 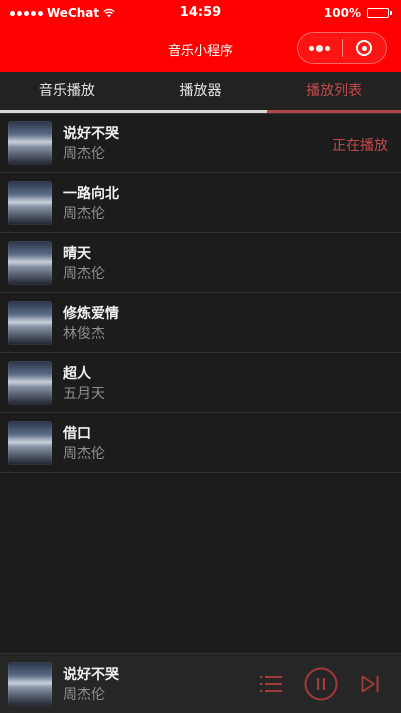 What do you see at coordinates (77, 434) in the screenshot?
I see `song-title: 借口` at bounding box center [77, 434].